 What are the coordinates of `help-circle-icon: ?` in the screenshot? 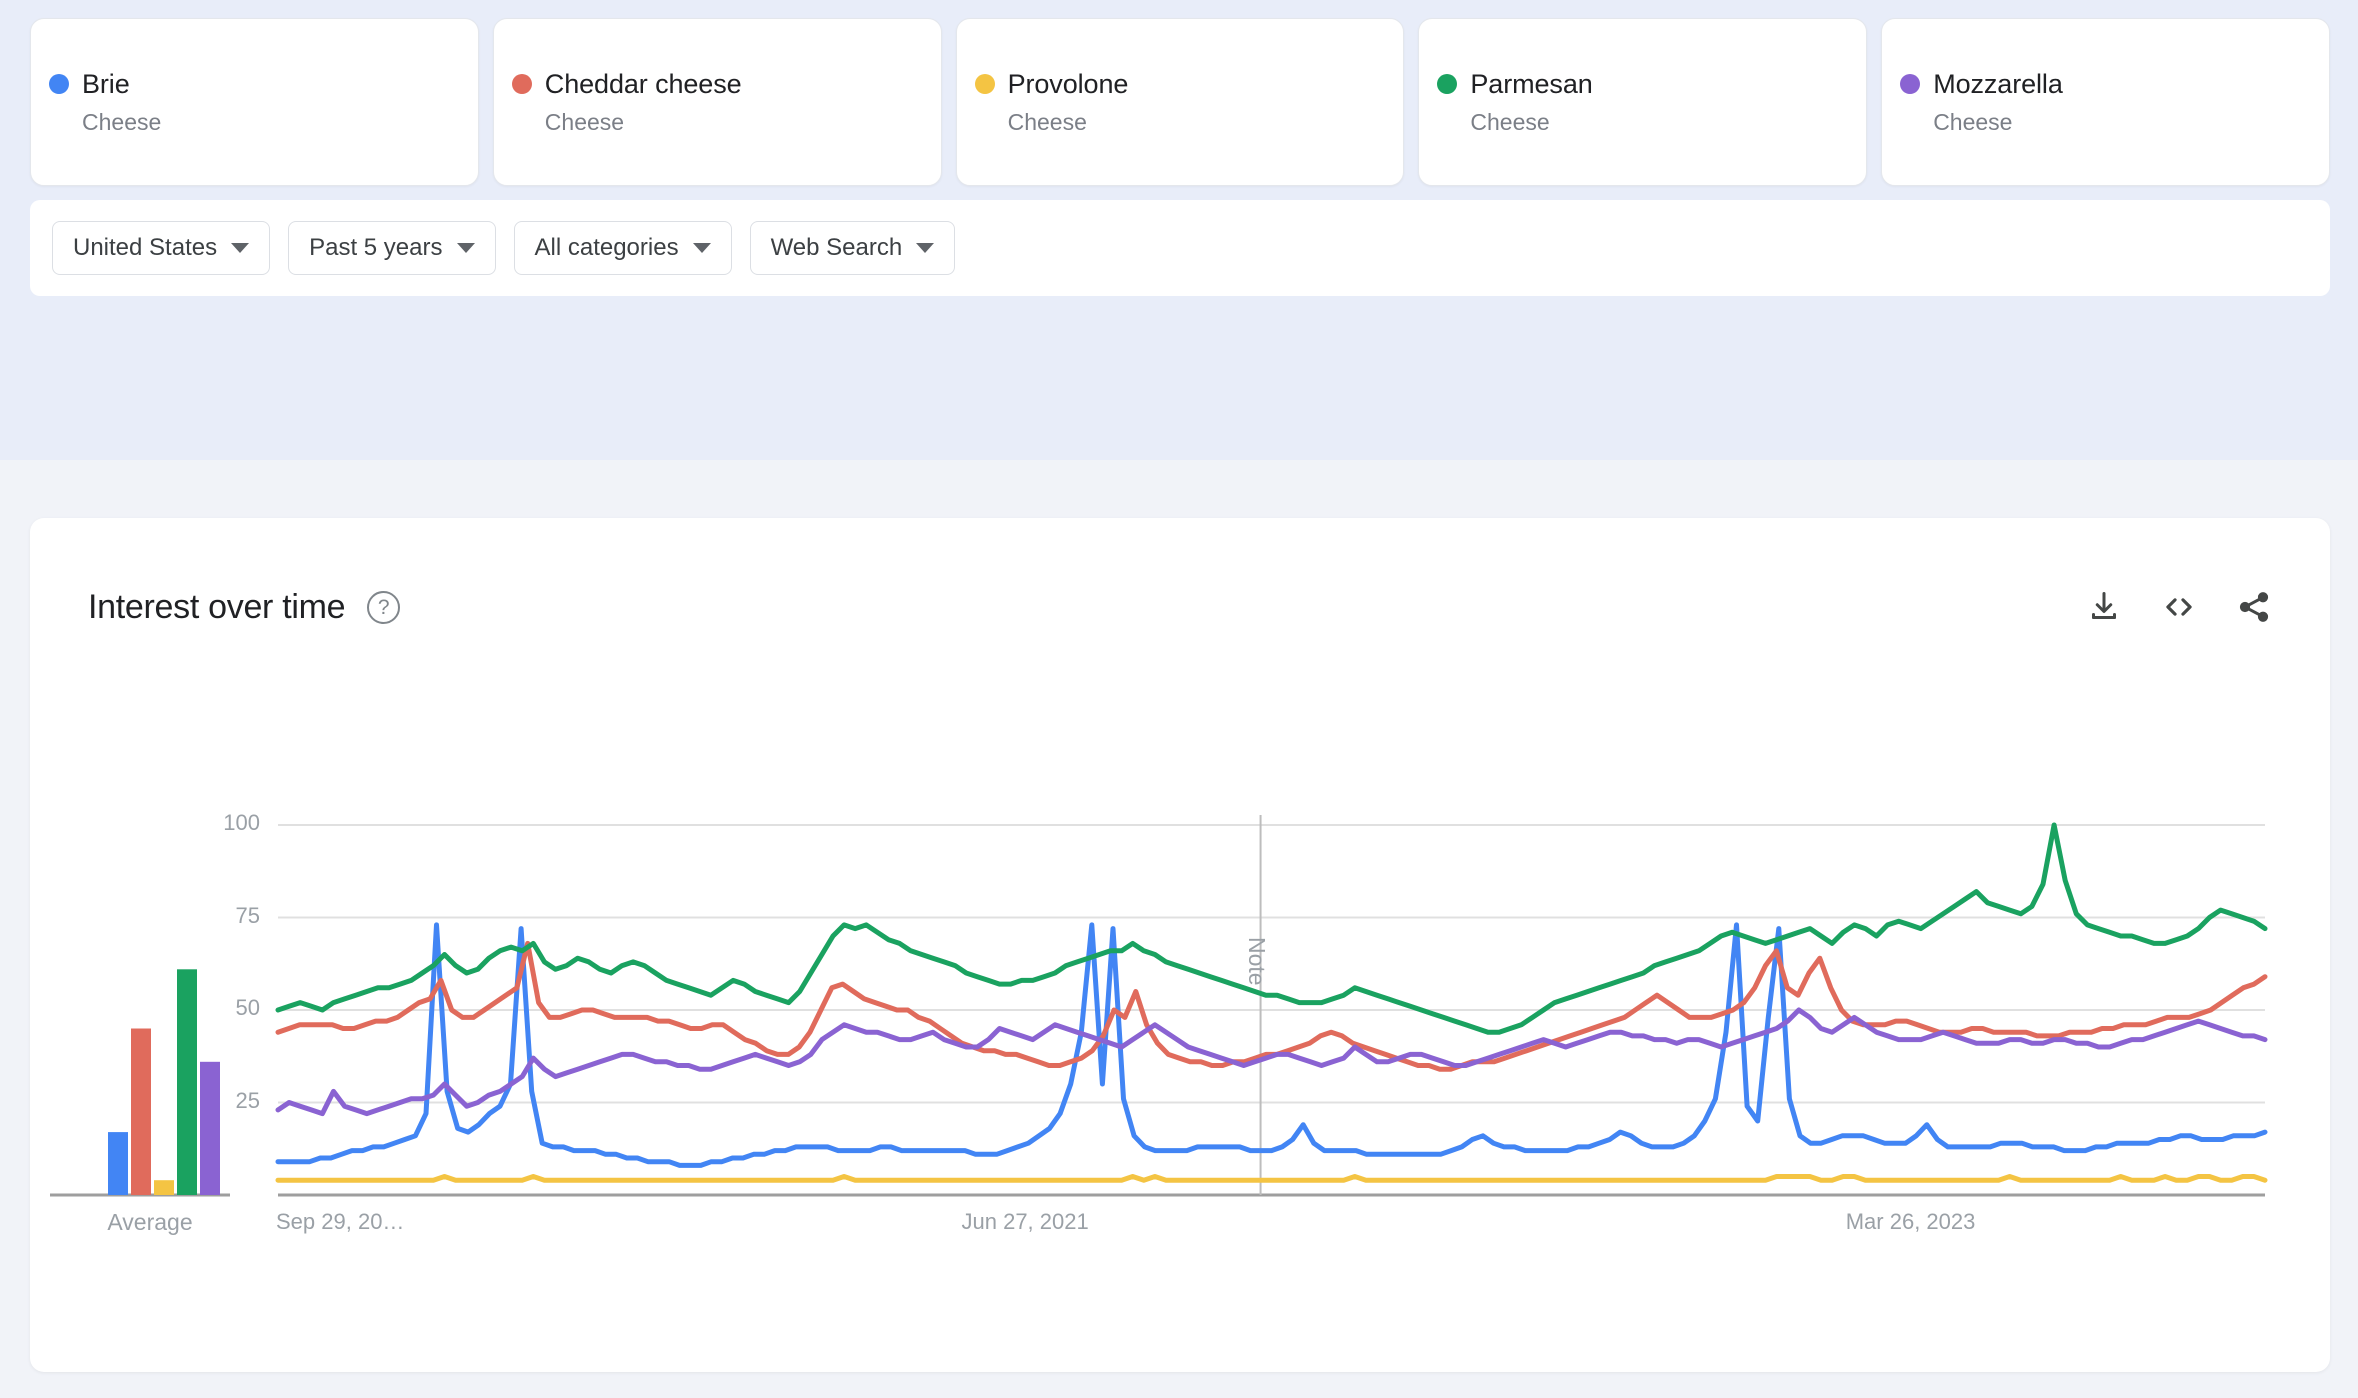 It's located at (384, 607).